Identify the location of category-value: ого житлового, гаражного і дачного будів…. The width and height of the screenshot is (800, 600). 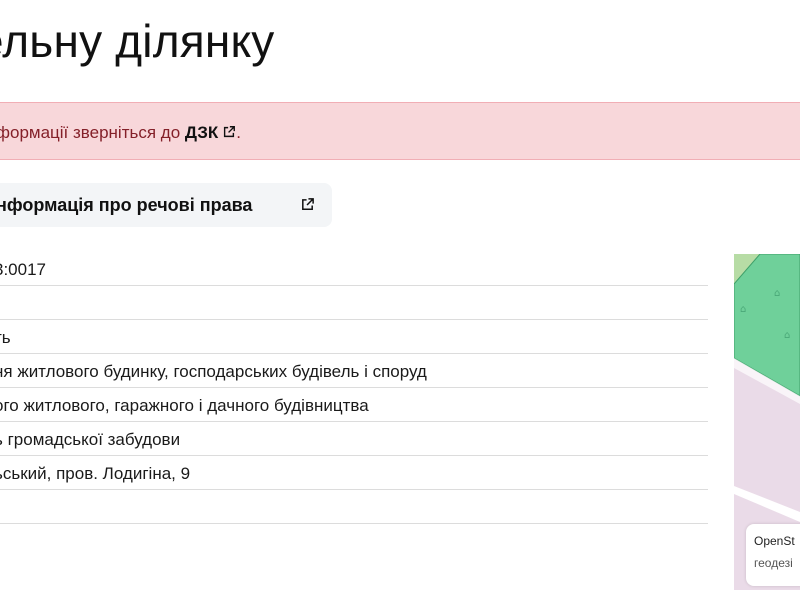
(184, 405).